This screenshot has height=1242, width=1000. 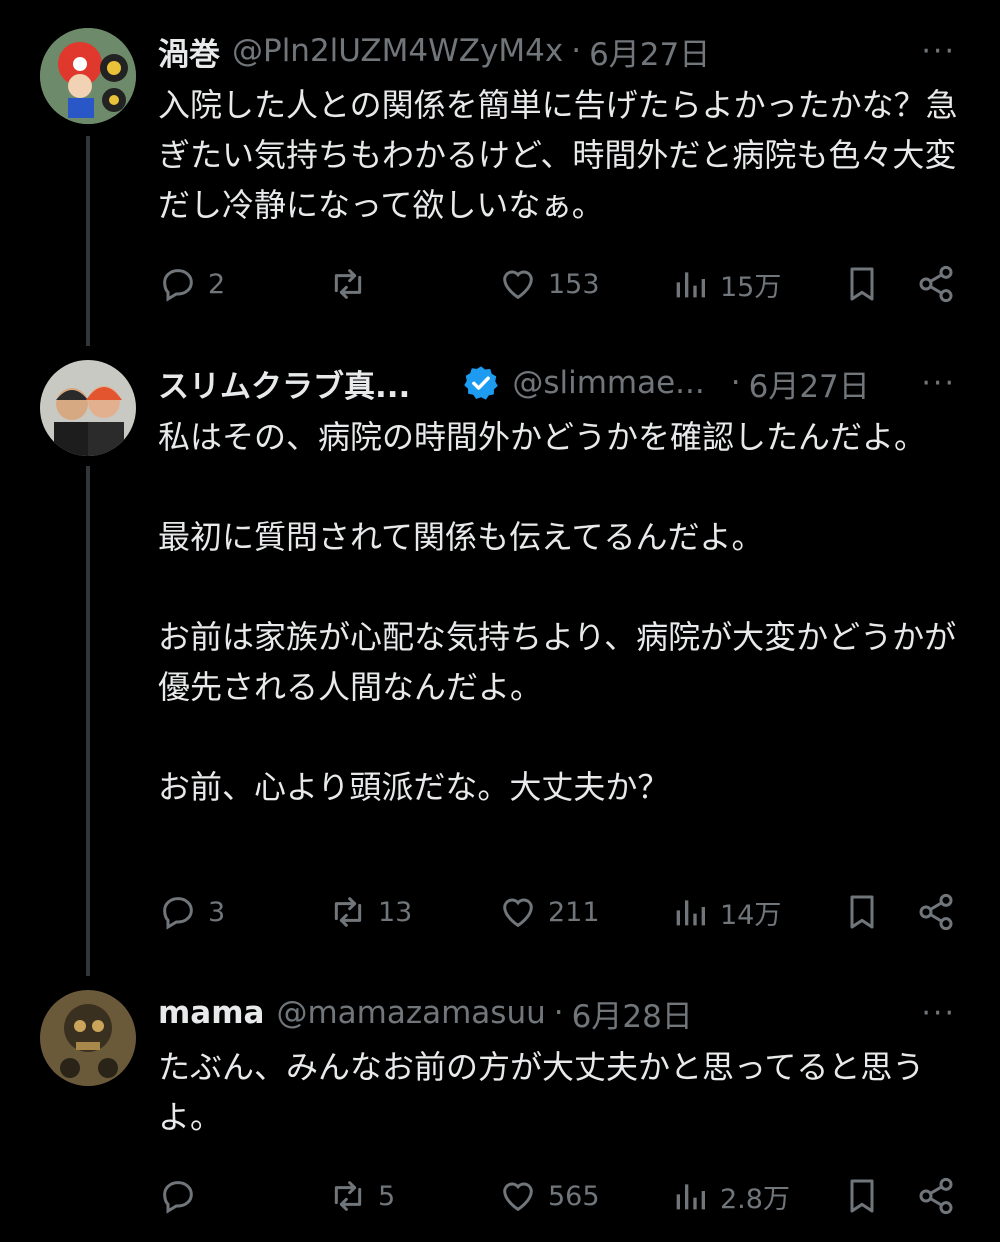 I want to click on views-button: 2.8万, so click(x=730, y=1196).